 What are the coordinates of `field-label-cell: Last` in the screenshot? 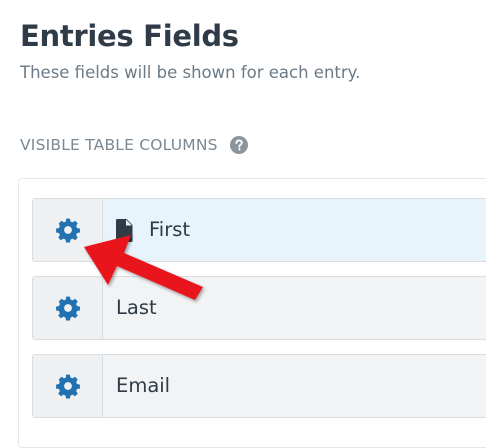 It's located at (130, 308).